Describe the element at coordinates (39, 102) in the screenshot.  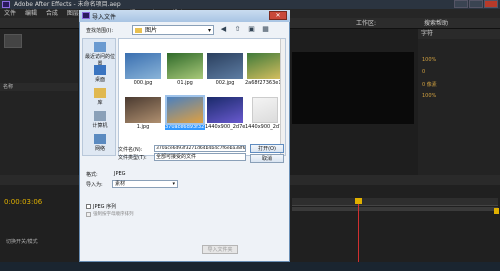
I see `project-panel` at that location.